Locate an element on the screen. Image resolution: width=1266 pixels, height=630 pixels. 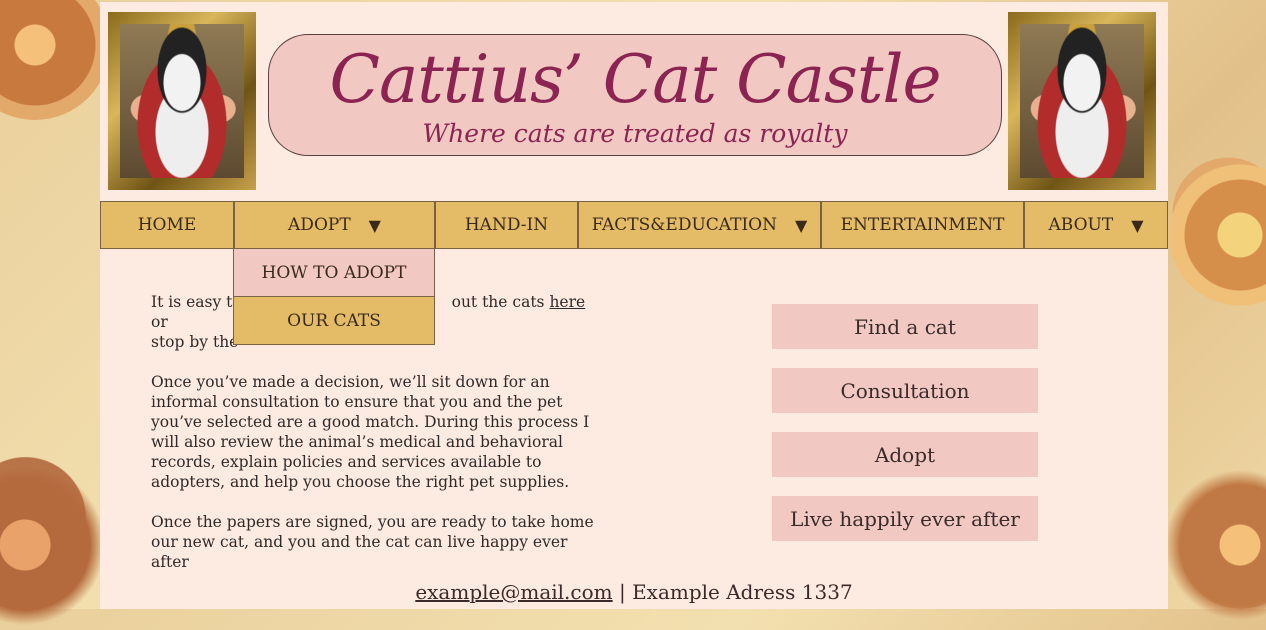
nav-entertainment: ENTERTAINMENT is located at coordinates (922, 225).